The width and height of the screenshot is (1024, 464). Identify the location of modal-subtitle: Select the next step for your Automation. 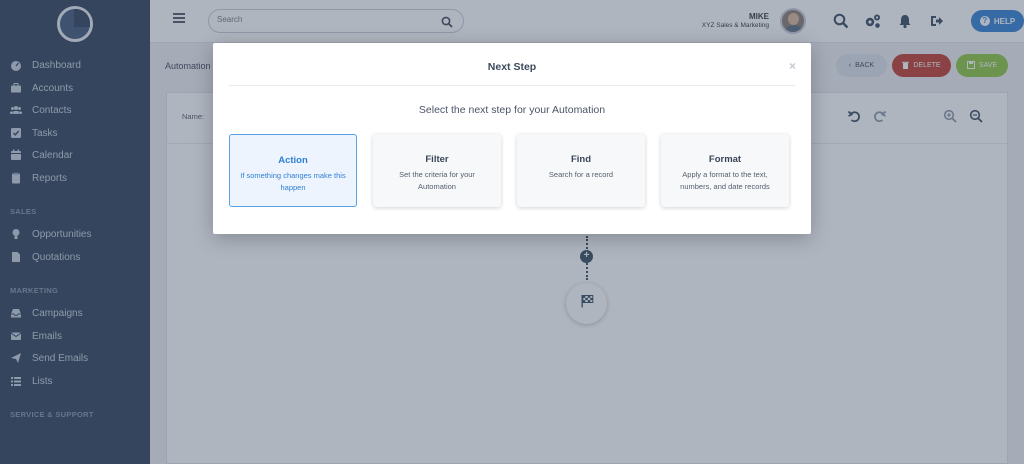
(512, 110).